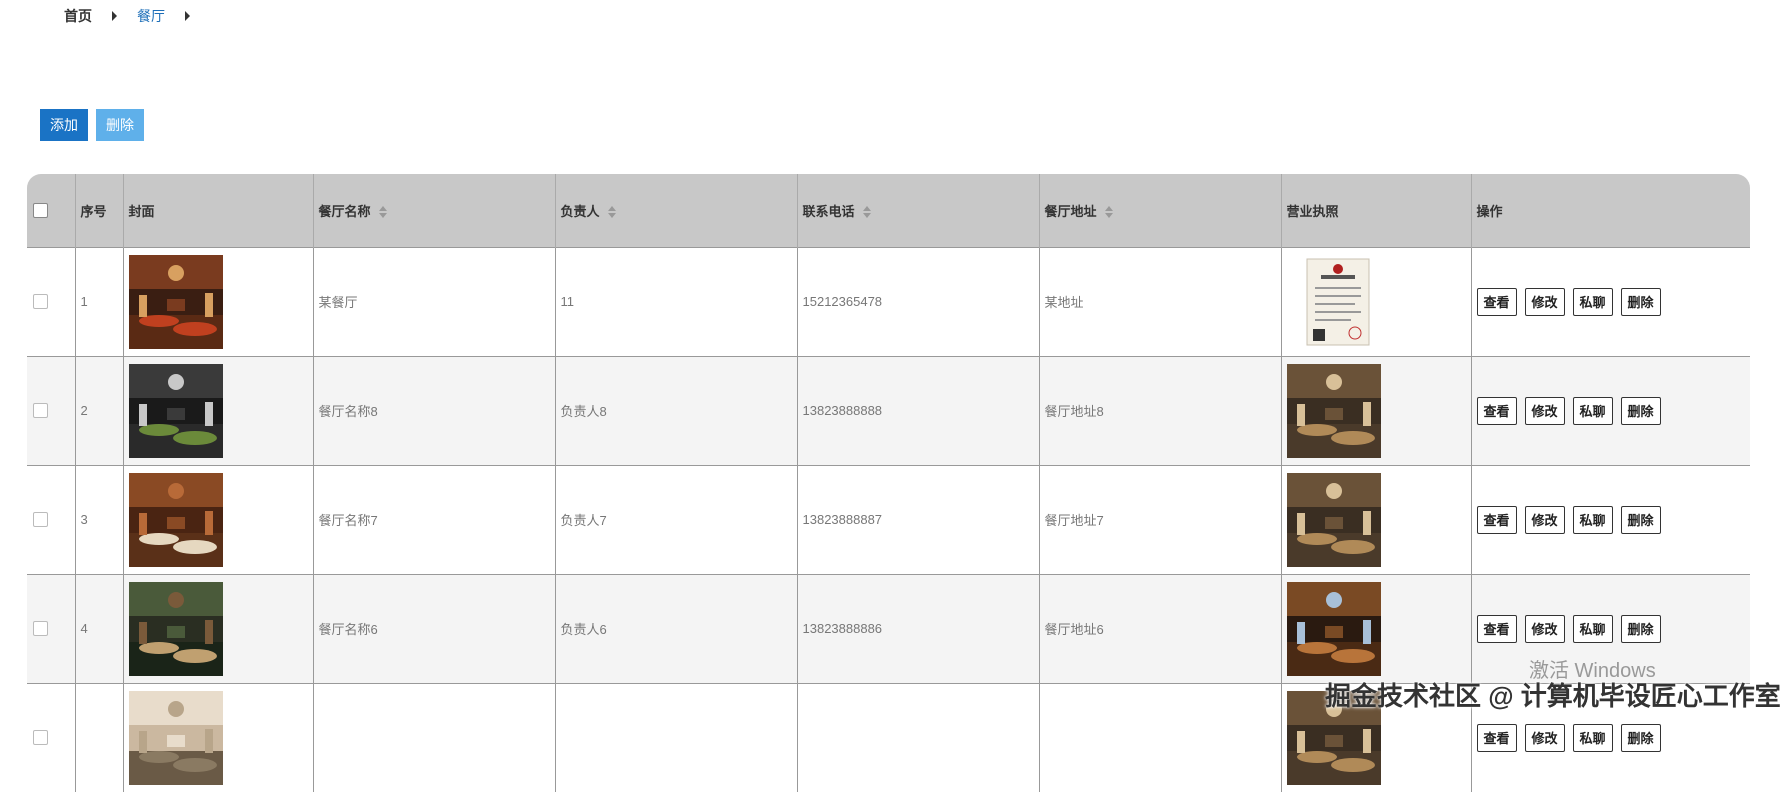 The width and height of the screenshot is (1781, 792). I want to click on row-owner: 11, so click(676, 301).